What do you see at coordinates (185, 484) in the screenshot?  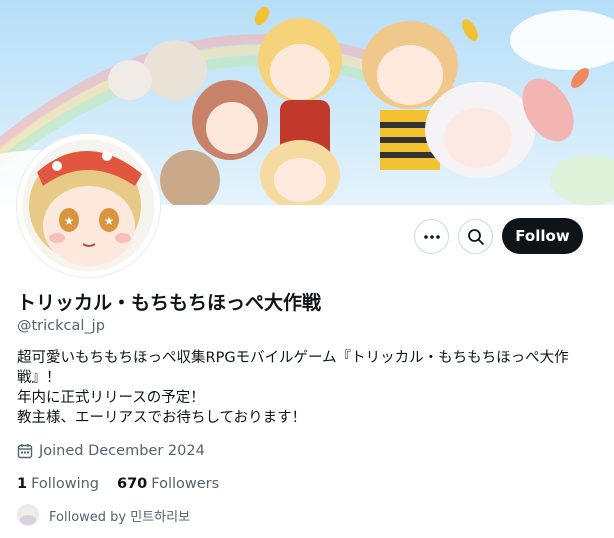 I see `followers-label: Followers` at bounding box center [185, 484].